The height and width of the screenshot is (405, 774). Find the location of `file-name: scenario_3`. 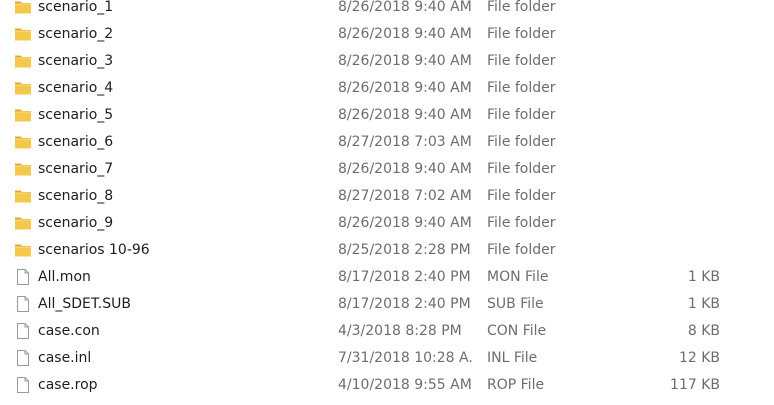

file-name: scenario_3 is located at coordinates (76, 61).